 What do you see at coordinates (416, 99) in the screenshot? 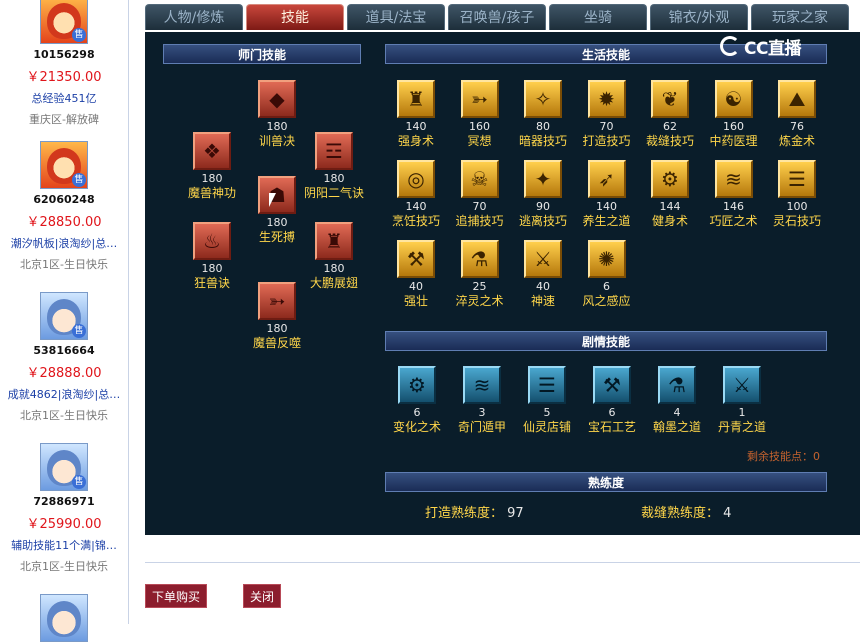
I see `strength-icon: ♜` at bounding box center [416, 99].